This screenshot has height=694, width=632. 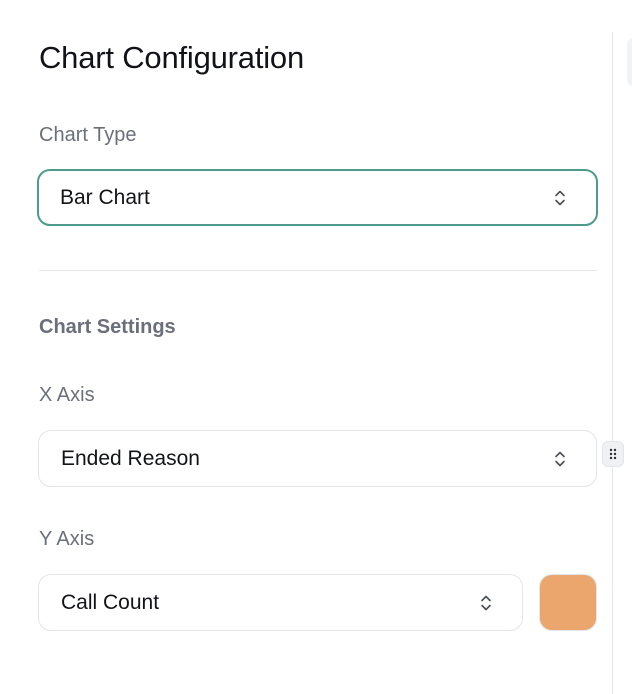 What do you see at coordinates (107, 327) in the screenshot?
I see `chart-settings-title: Chart Settings` at bounding box center [107, 327].